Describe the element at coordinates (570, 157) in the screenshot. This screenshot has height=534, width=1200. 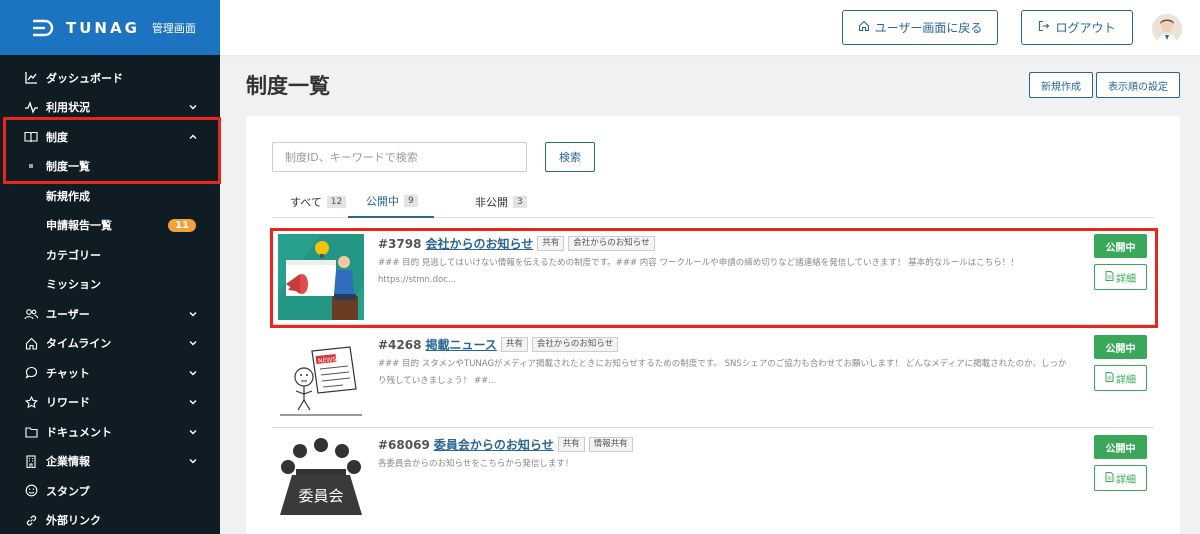
I see `search-button: 検索` at that location.